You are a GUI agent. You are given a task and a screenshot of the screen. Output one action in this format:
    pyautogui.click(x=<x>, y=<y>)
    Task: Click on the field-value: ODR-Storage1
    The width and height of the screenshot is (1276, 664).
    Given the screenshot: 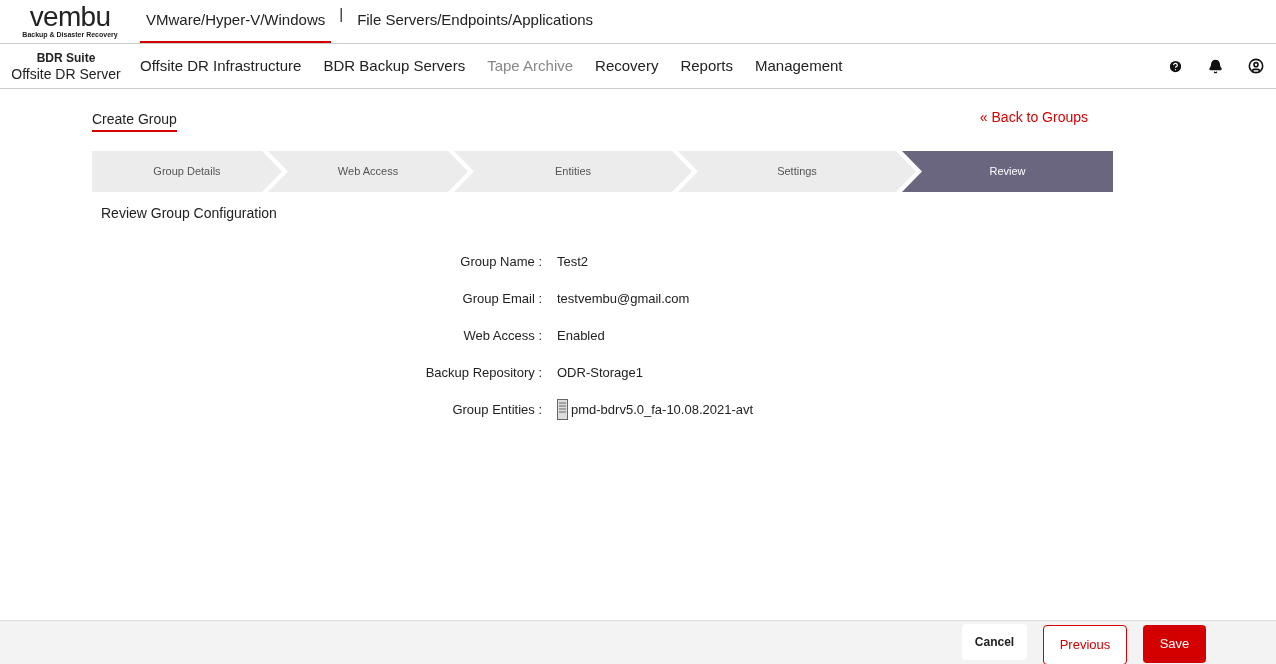 What is the action you would take?
    pyautogui.click(x=600, y=372)
    